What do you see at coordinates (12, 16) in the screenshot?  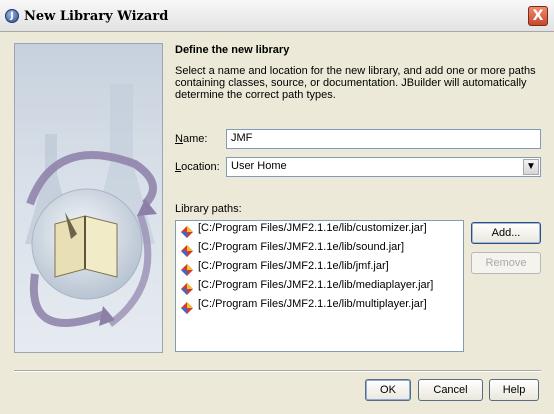 I see `jbuilder-app-icon: J` at bounding box center [12, 16].